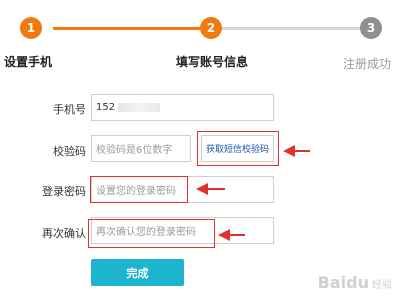  Describe the element at coordinates (343, 282) in the screenshot. I see `watermark-text: Baidu` at that location.